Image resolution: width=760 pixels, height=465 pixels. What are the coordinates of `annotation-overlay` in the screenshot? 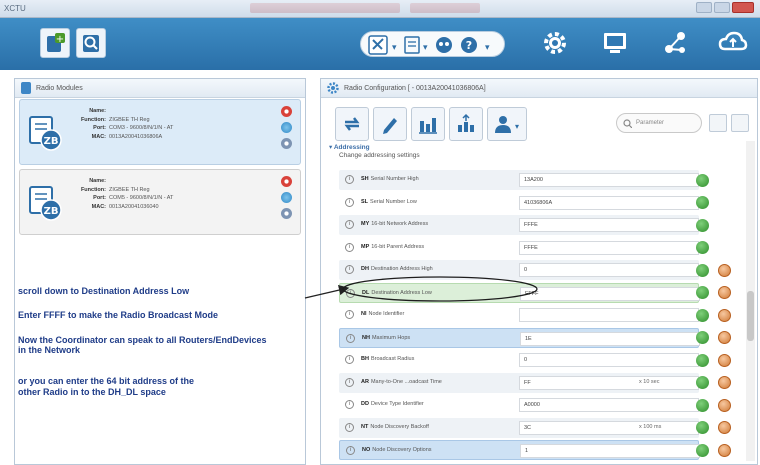 It's located at (421, 289).